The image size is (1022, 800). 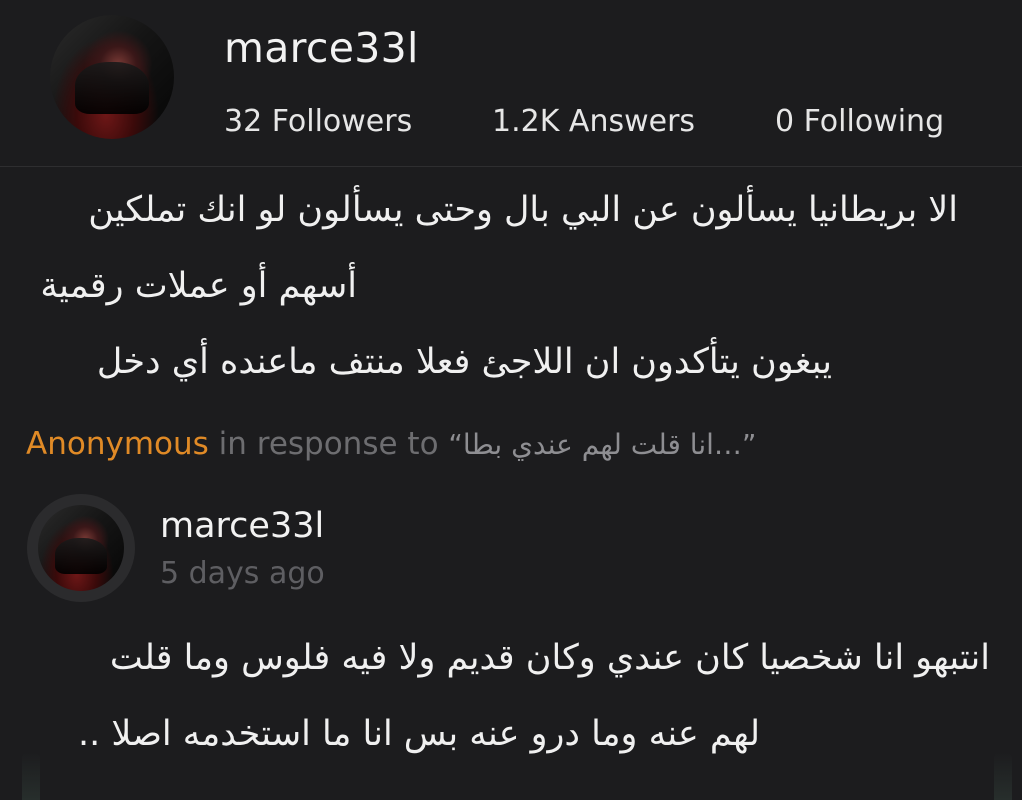 I want to click on answers-count: 1.2K Answers, so click(x=593, y=121).